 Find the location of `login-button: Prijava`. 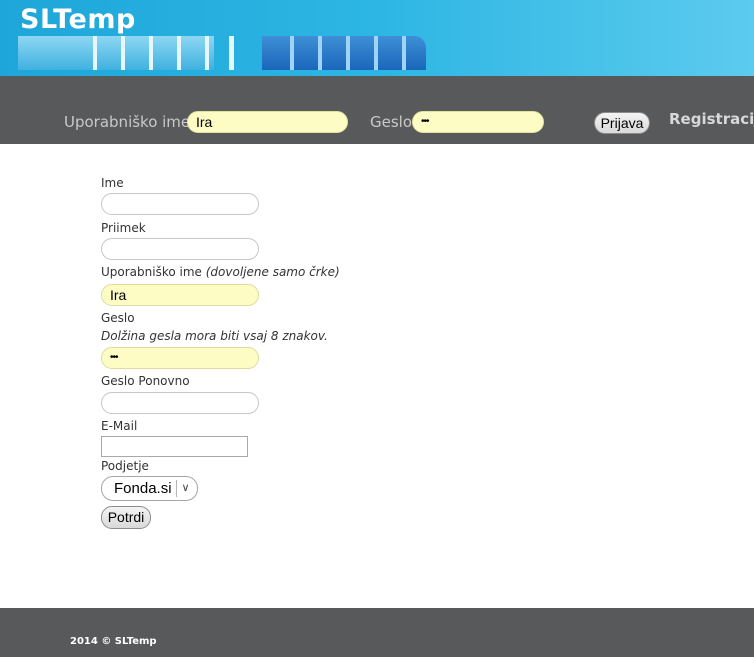

login-button: Prijava is located at coordinates (622, 123).